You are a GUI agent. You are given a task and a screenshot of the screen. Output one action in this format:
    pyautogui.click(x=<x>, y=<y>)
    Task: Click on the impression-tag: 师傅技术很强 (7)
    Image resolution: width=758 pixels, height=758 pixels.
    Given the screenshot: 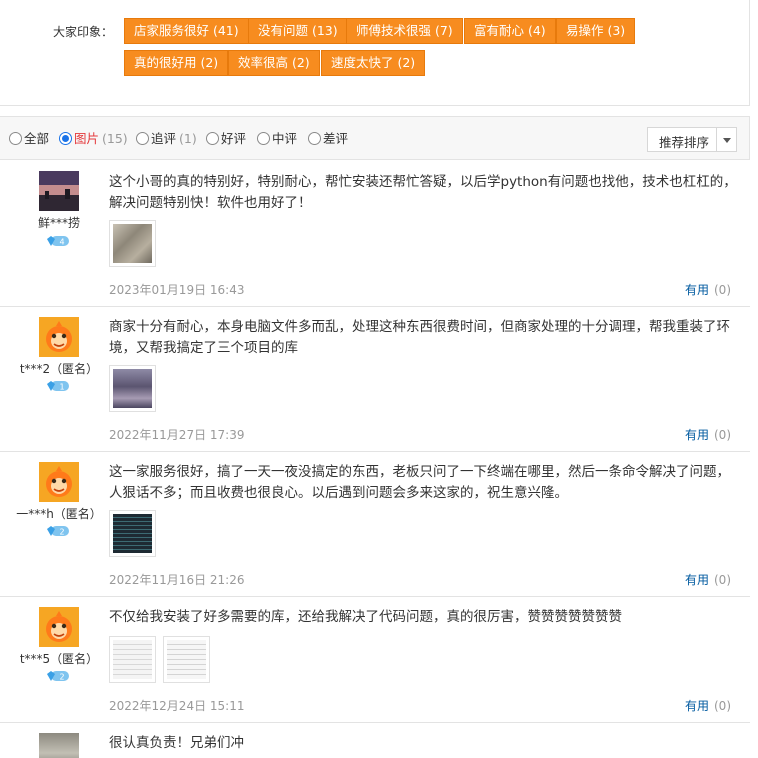 What is the action you would take?
    pyautogui.click(x=404, y=31)
    